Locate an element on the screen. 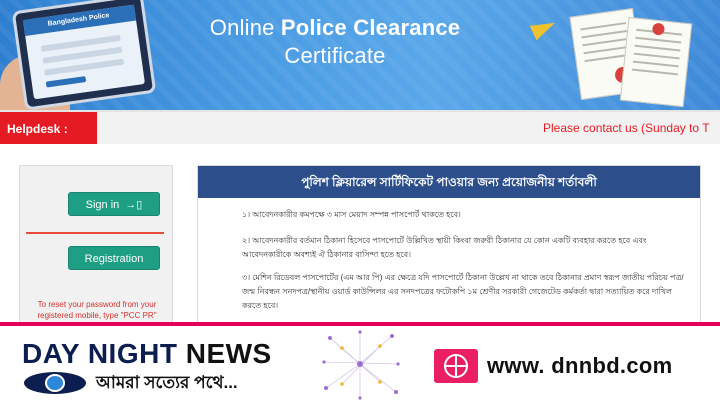 This screenshot has width=720, height=405. certificate-document is located at coordinates (656, 62).